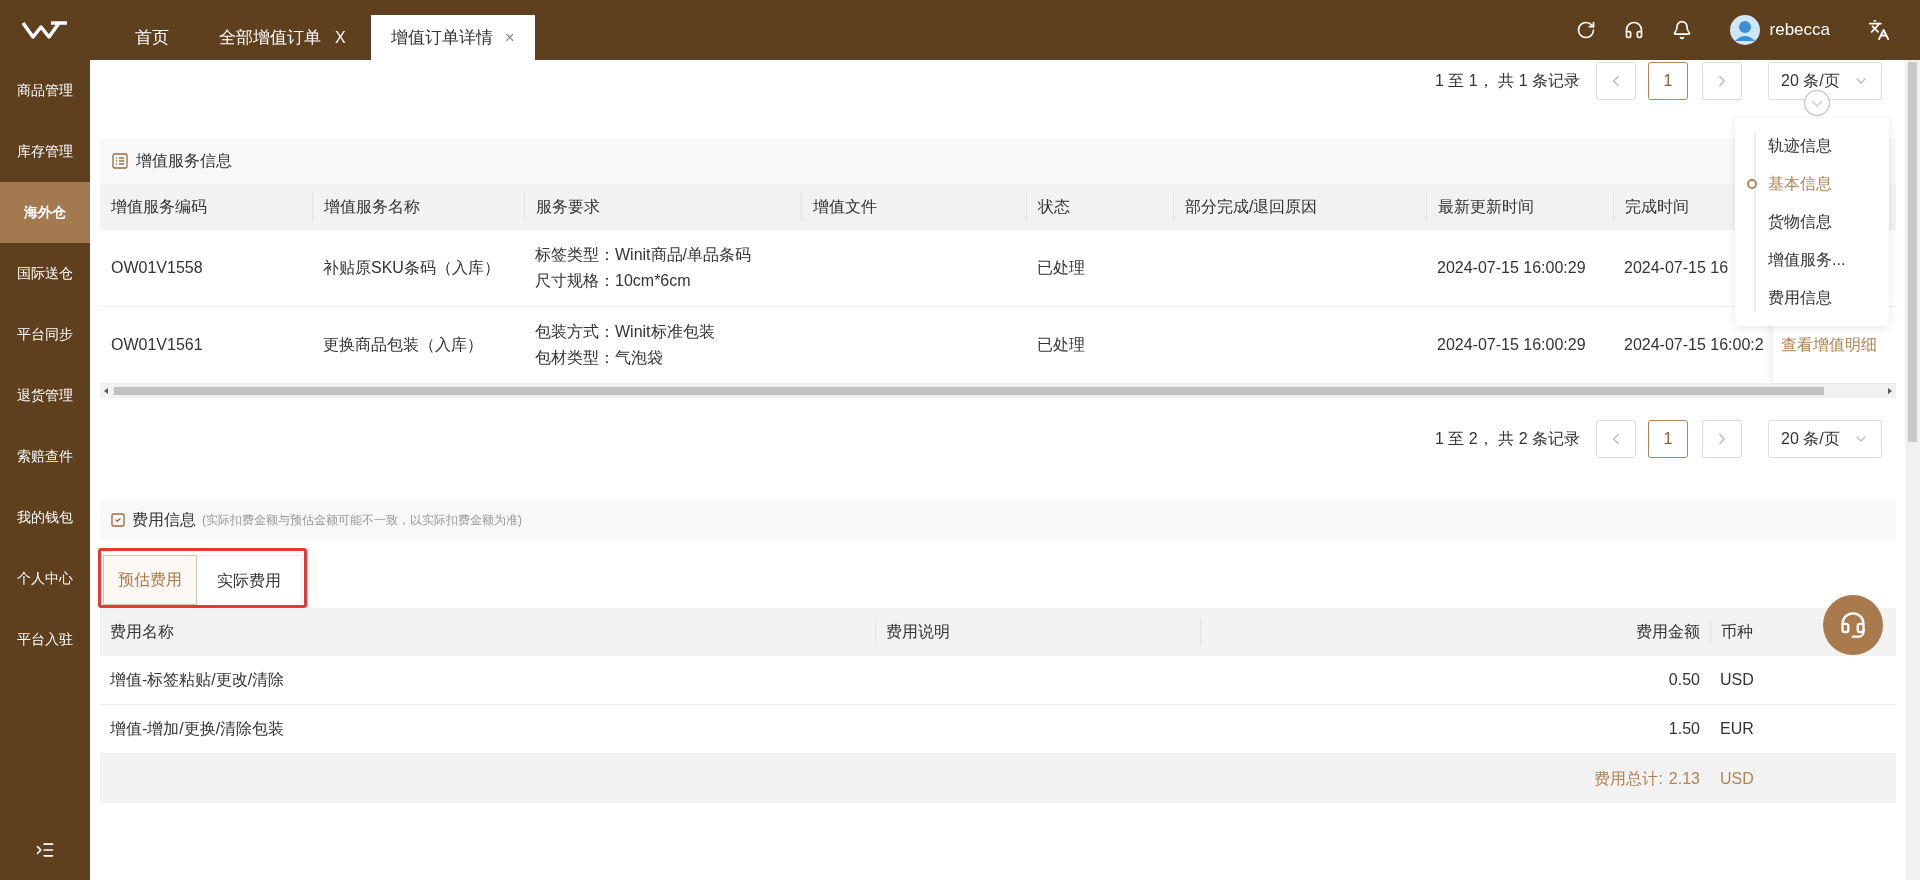  I want to click on requirement-line: 包装方式：Winit标准包装, so click(625, 332).